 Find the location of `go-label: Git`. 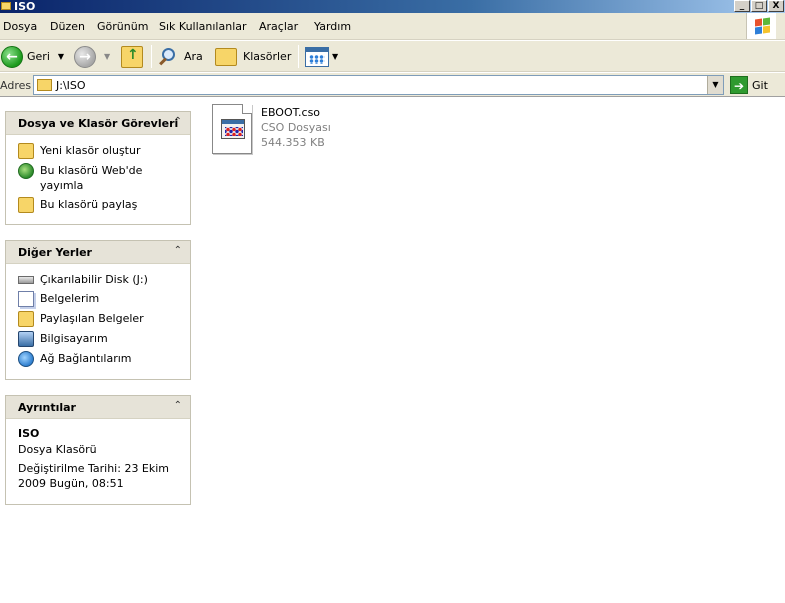

go-label: Git is located at coordinates (760, 85).